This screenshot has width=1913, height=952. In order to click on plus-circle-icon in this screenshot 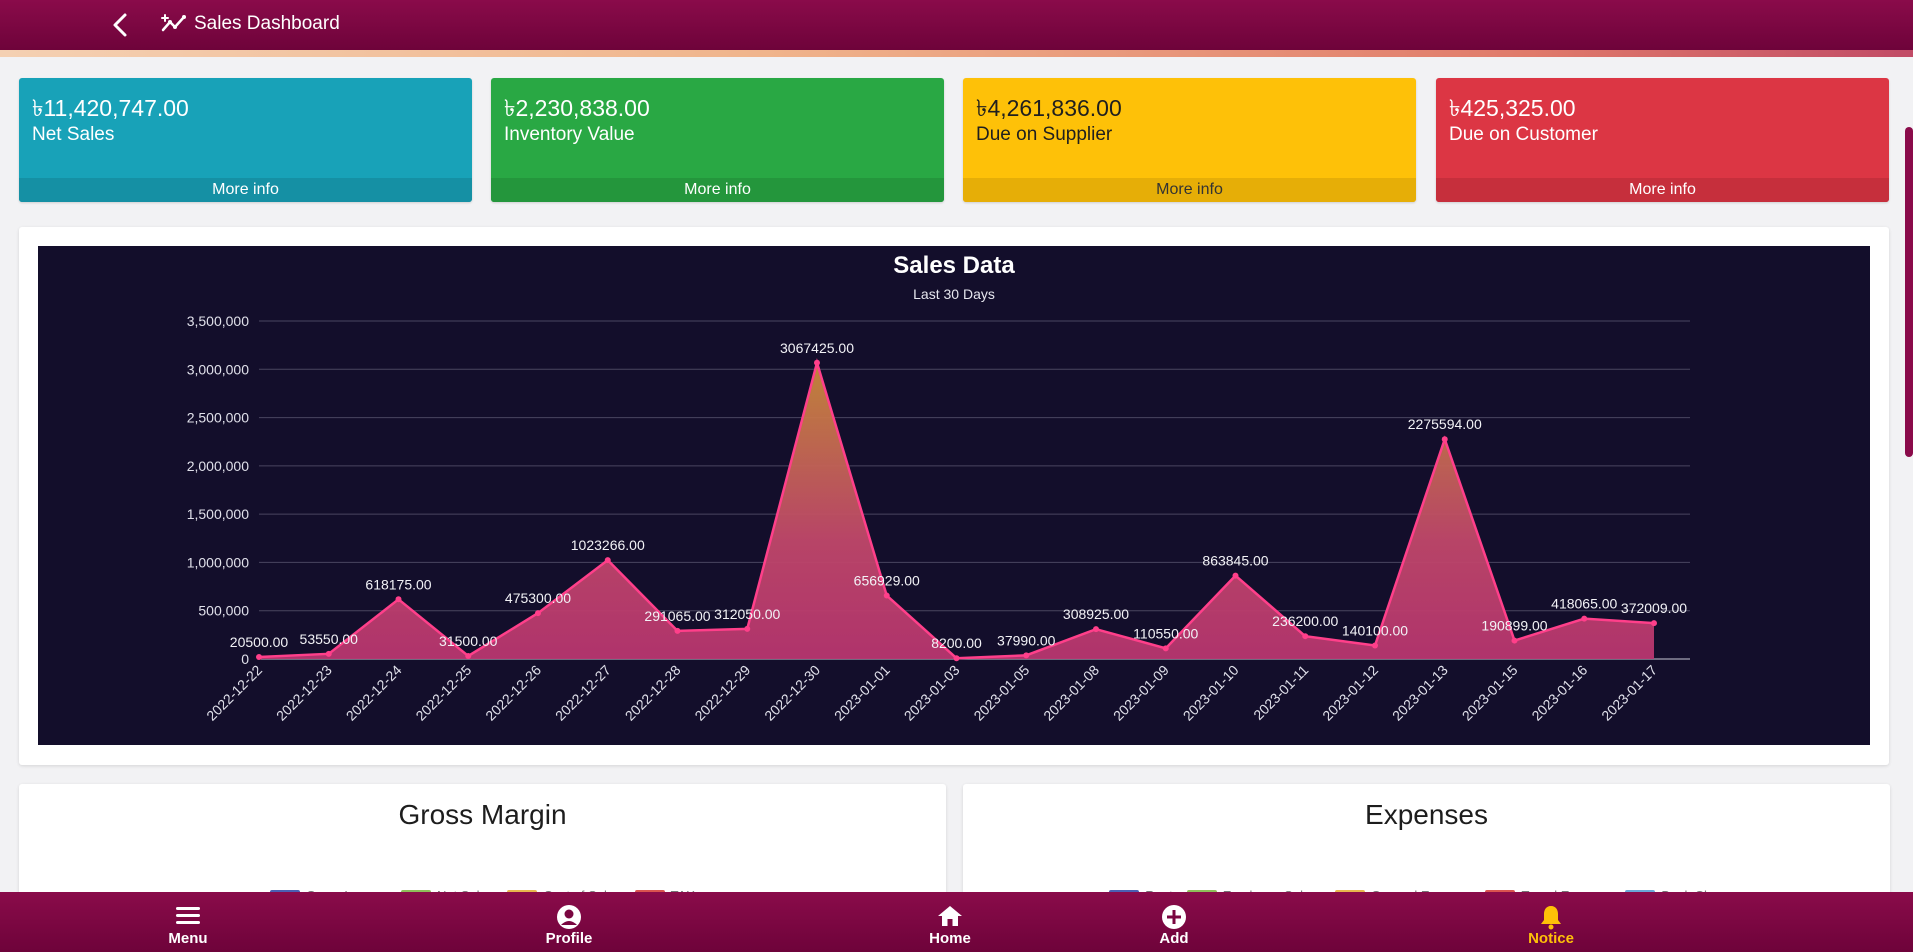, I will do `click(1174, 917)`.